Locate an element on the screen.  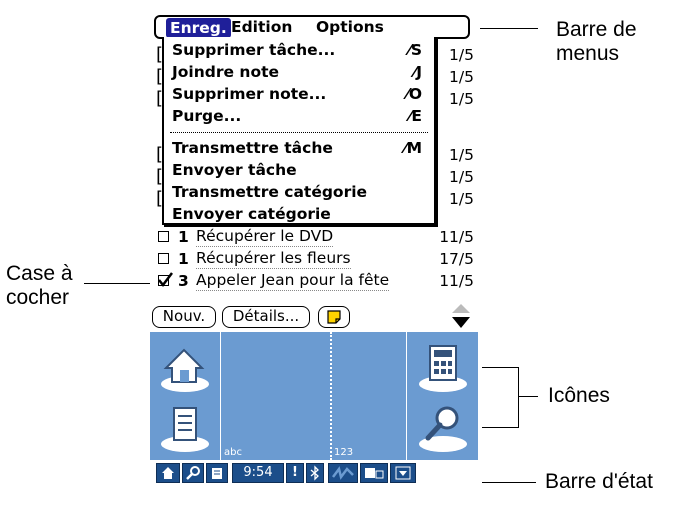
status-bluetooth-button is located at coordinates (315, 473).